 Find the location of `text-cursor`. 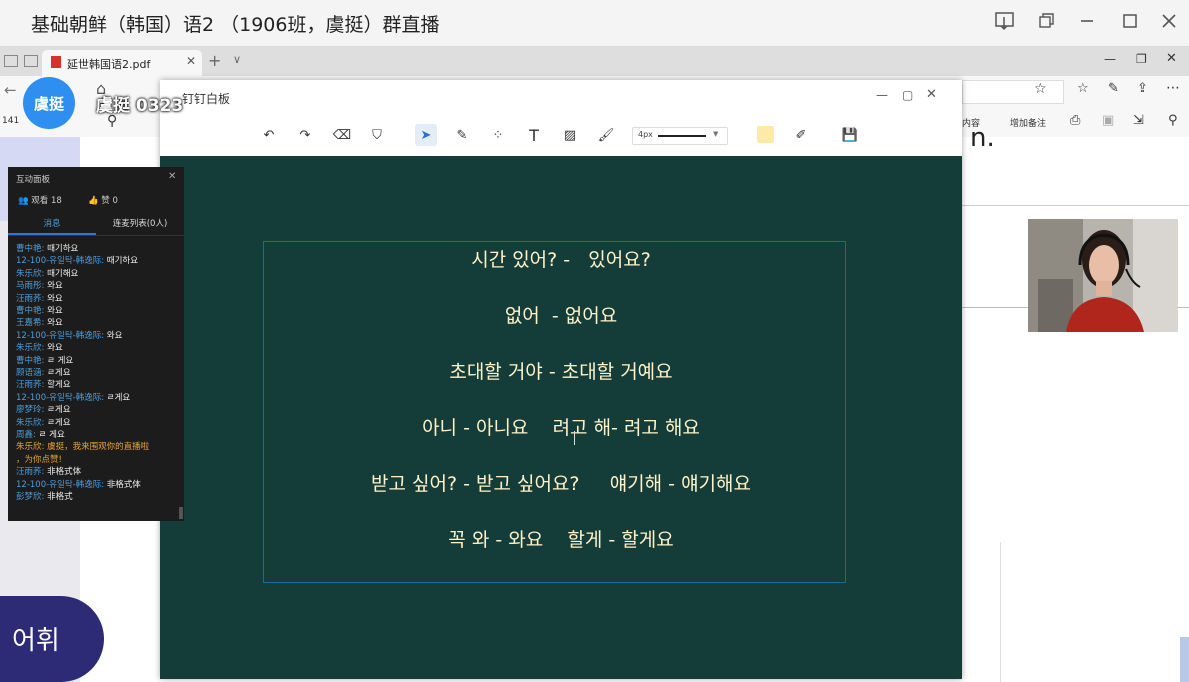

text-cursor is located at coordinates (574, 438).